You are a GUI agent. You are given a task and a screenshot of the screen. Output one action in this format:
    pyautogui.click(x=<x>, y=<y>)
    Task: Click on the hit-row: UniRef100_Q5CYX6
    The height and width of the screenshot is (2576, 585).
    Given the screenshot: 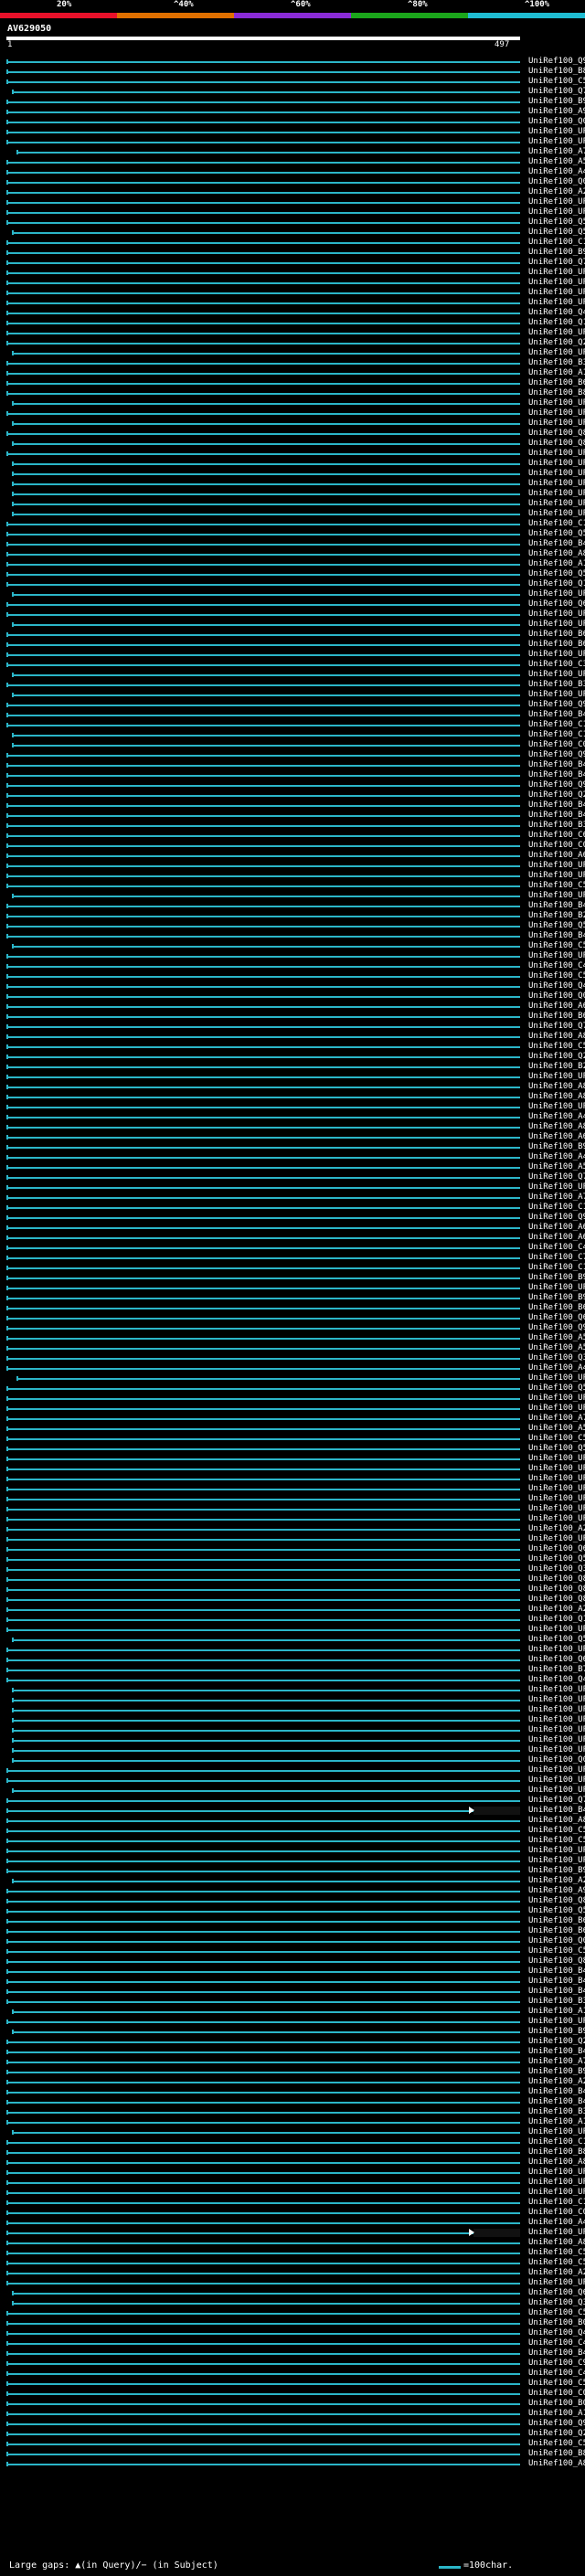 What is the action you would take?
    pyautogui.click(x=293, y=1388)
    